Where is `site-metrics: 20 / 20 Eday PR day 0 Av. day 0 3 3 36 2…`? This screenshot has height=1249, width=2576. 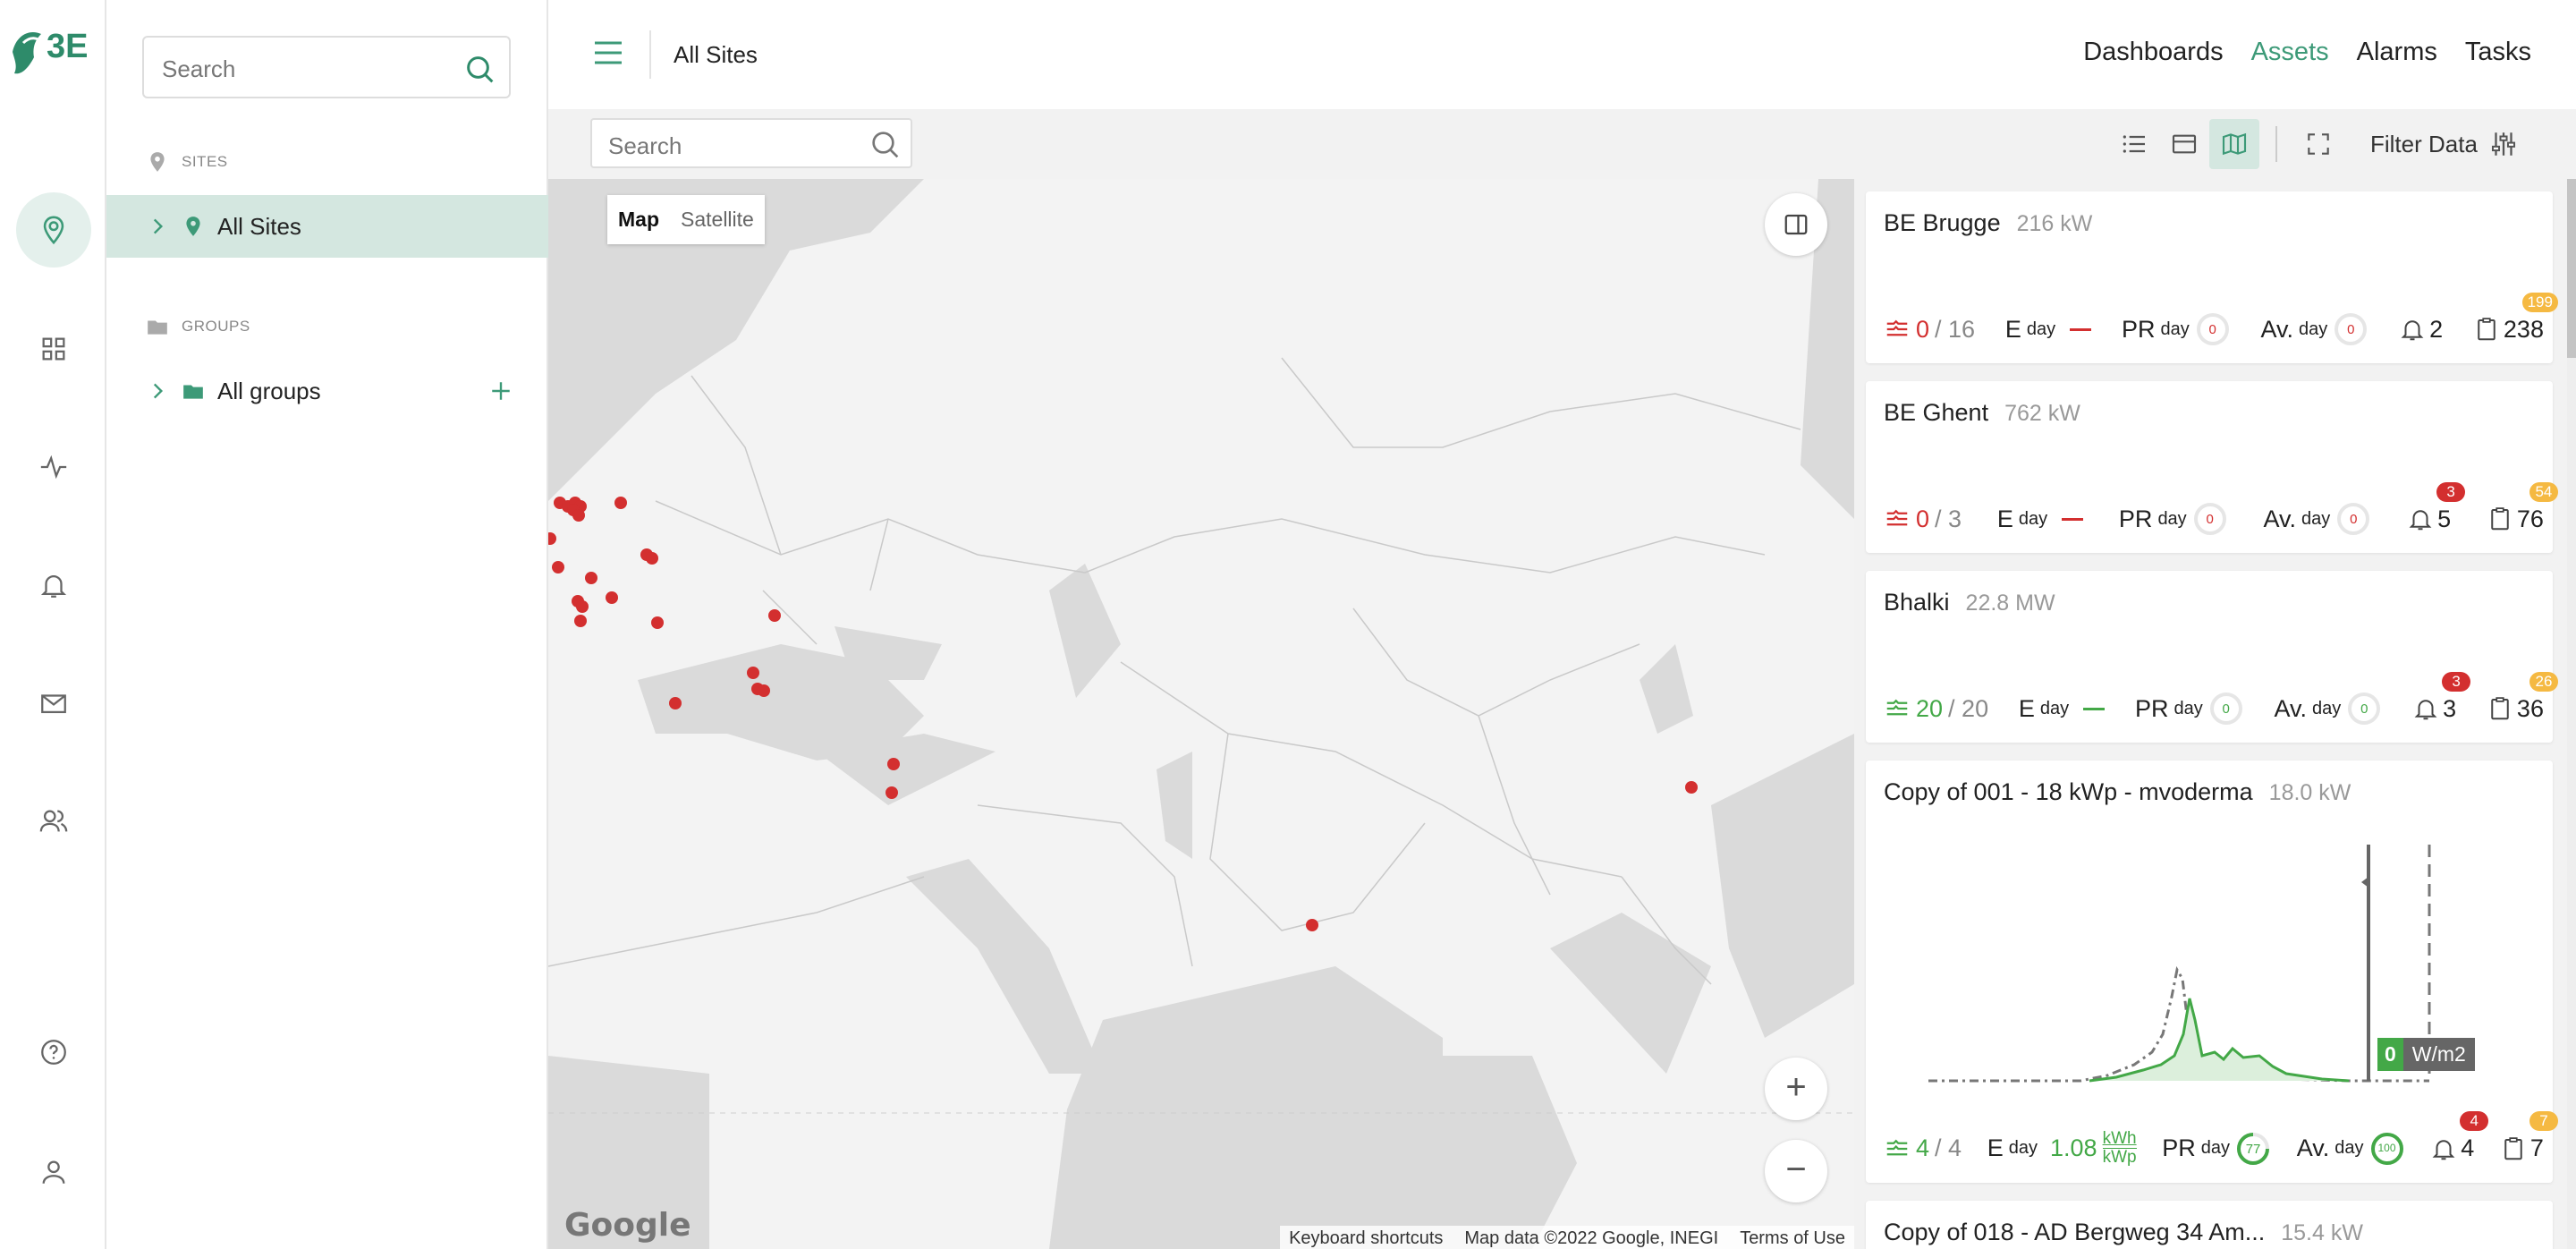 site-metrics: 20 / 20 Eday PR day 0 Av. day 0 3 3 36 2… is located at coordinates (2221, 698).